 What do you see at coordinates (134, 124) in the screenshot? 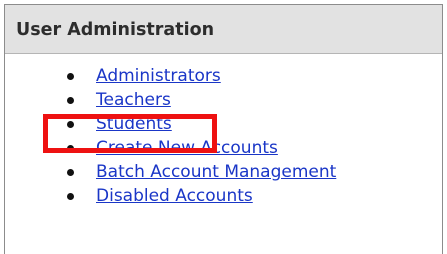
I see `students-link: Students` at bounding box center [134, 124].